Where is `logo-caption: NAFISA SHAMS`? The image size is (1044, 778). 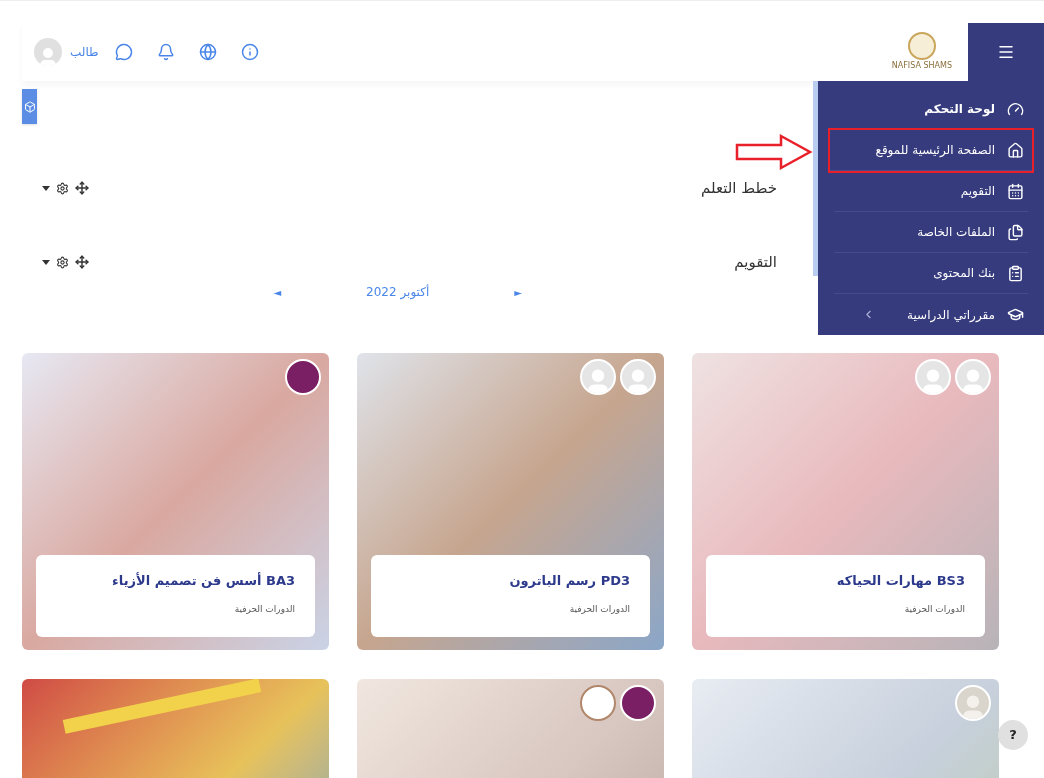 logo-caption: NAFISA SHAMS is located at coordinates (921, 66).